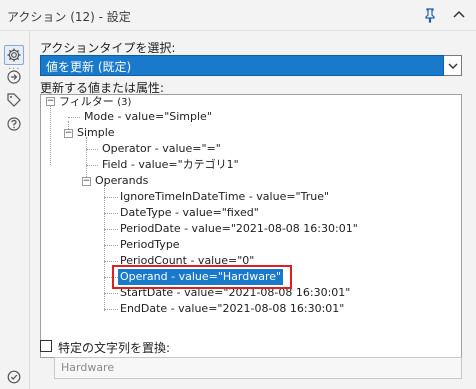 The width and height of the screenshot is (476, 389). I want to click on help-icon, so click(14, 124).